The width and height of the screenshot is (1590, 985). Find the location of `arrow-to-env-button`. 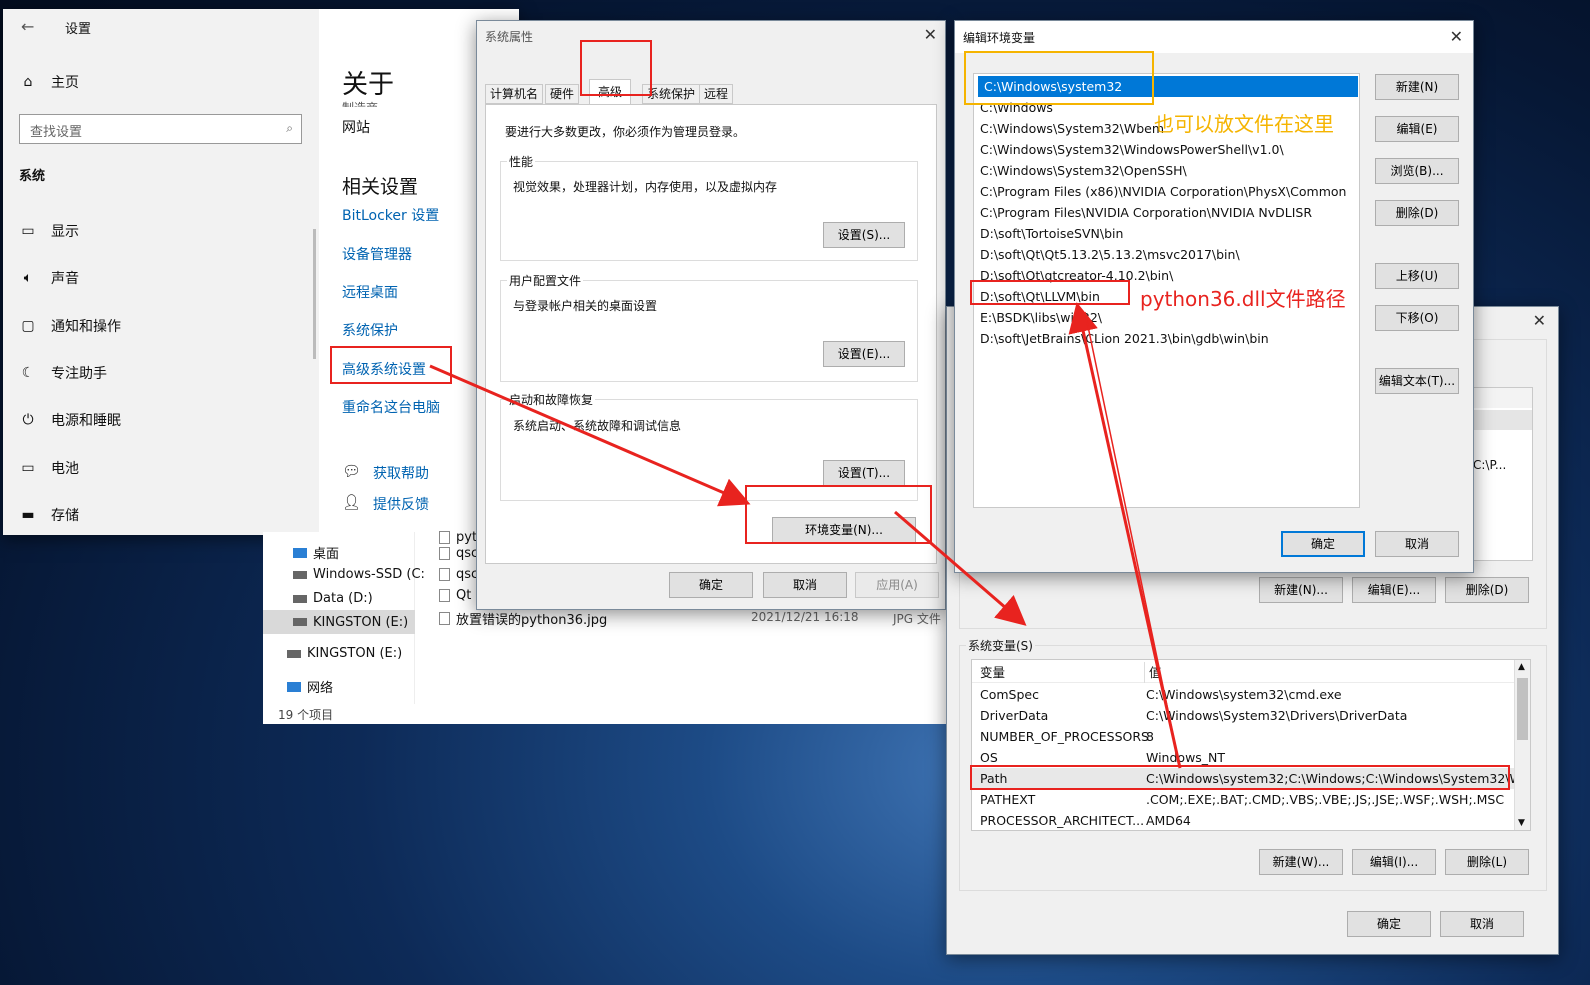

arrow-to-env-button is located at coordinates (590, 435).